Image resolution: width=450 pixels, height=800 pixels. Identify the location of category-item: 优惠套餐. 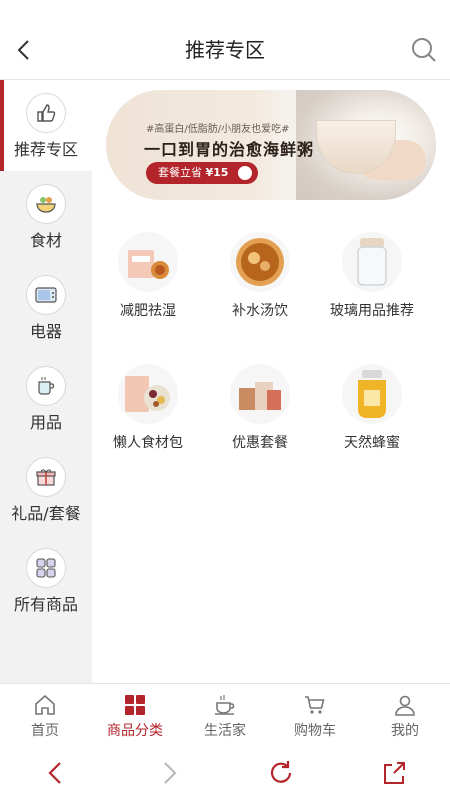
(260, 419).